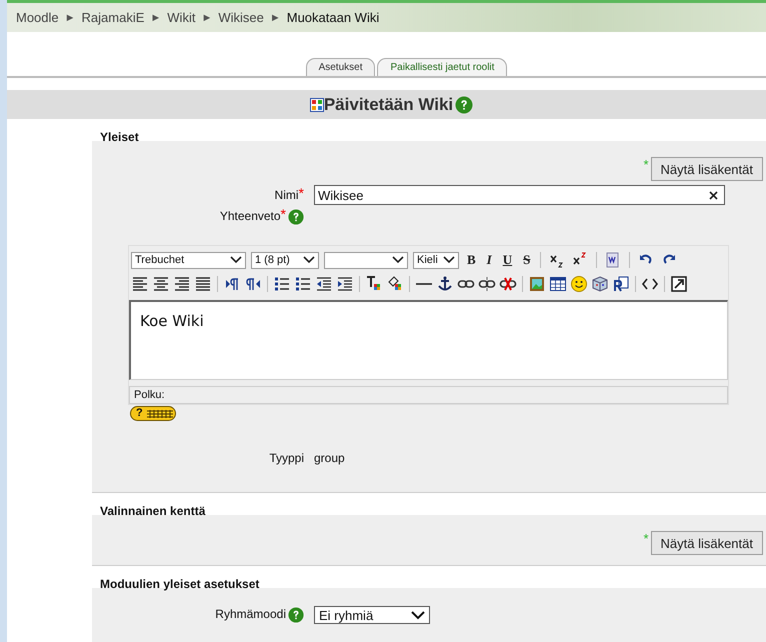 This screenshot has width=766, height=642. What do you see at coordinates (113, 17) in the screenshot?
I see `breadcrumb-link: RajamakiE` at bounding box center [113, 17].